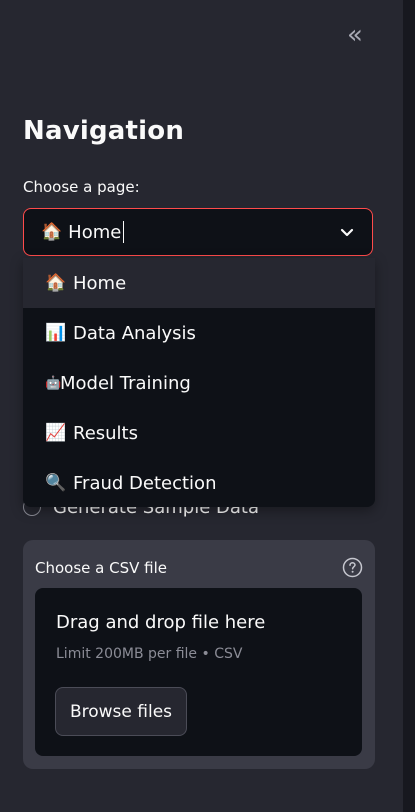 The height and width of the screenshot is (812, 415). What do you see at coordinates (347, 232) in the screenshot?
I see `chevron-down-icon` at bounding box center [347, 232].